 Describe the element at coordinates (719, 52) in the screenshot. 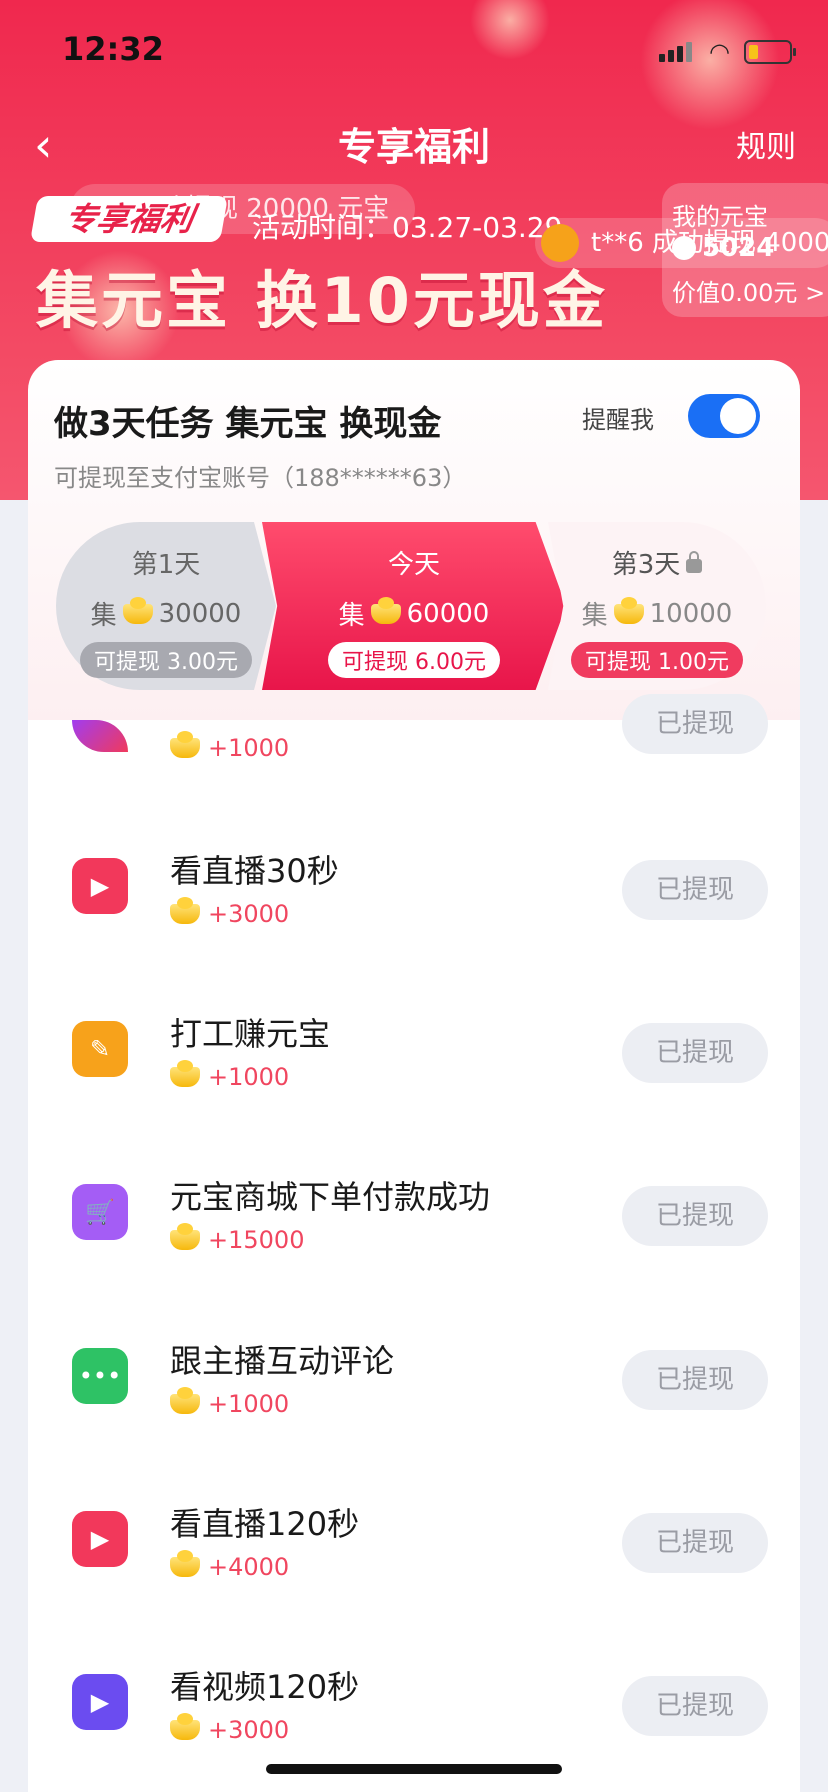

I see `wifi-icon: ◠` at that location.